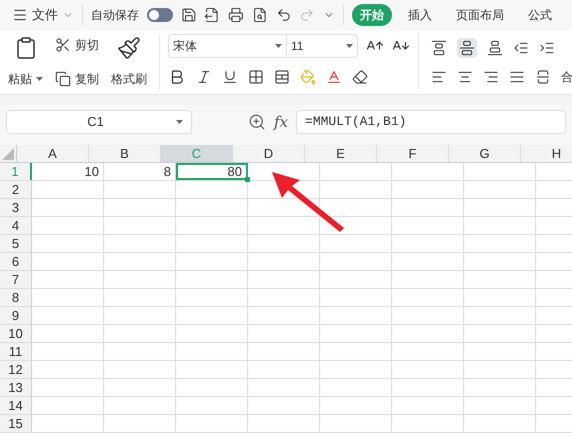 Image resolution: width=572 pixels, height=436 pixels. What do you see at coordinates (284, 15) in the screenshot?
I see `undo-icon` at bounding box center [284, 15].